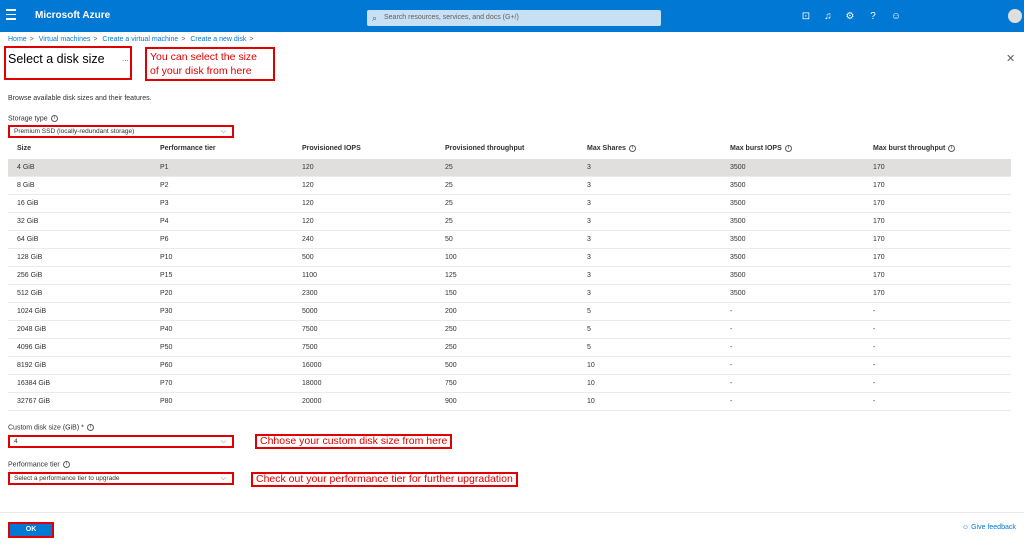  Describe the element at coordinates (164, 185) in the screenshot. I see `table-cell: P2` at that location.